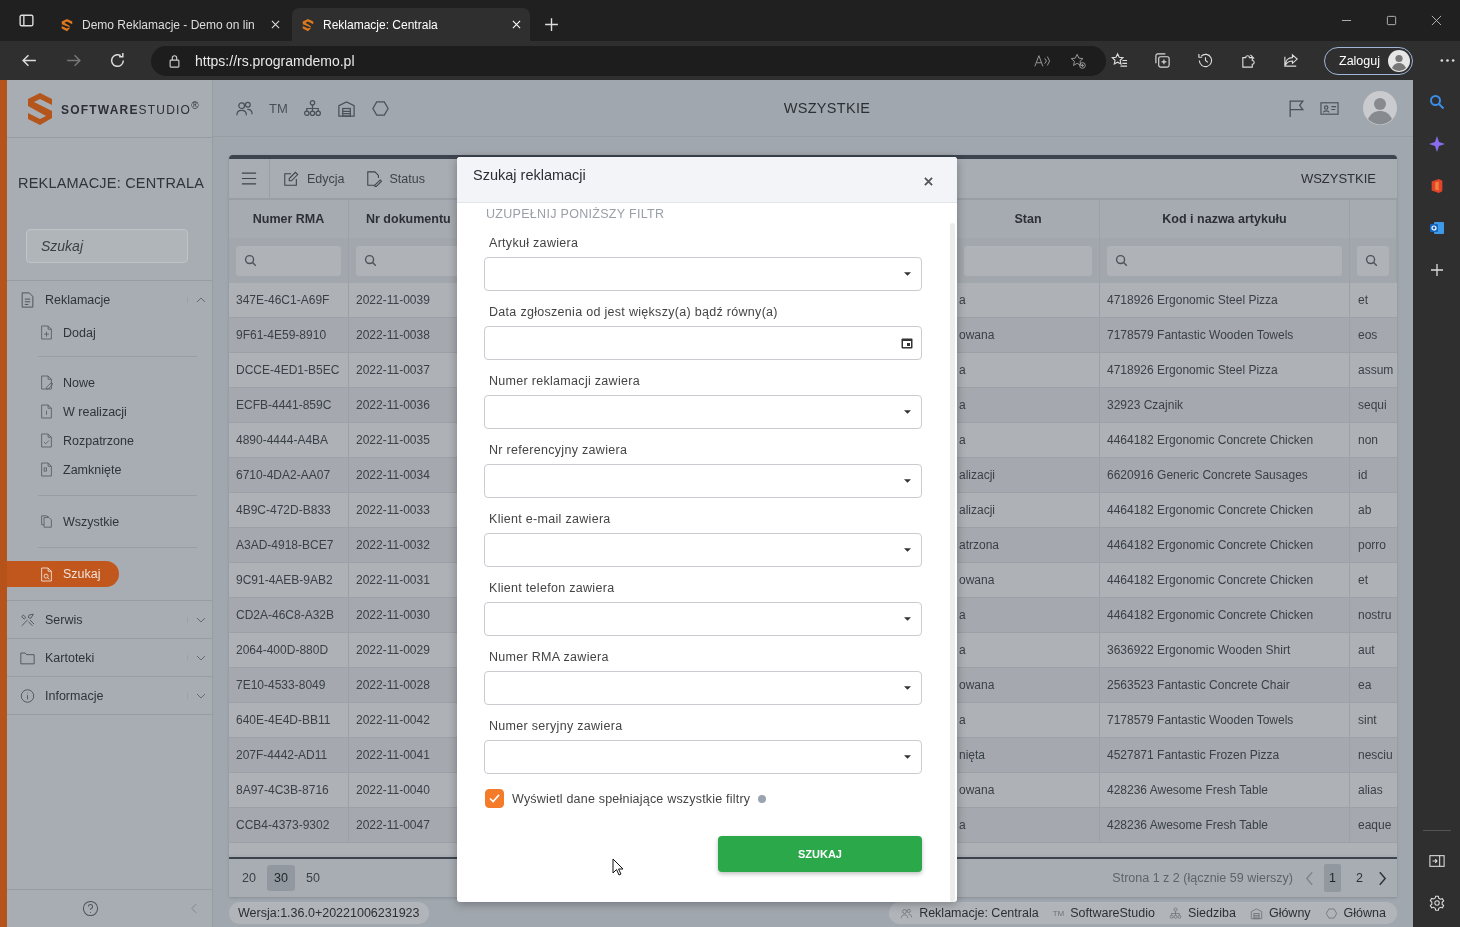 This screenshot has width=1460, height=927. I want to click on mail-app-icon, so click(1436, 228).